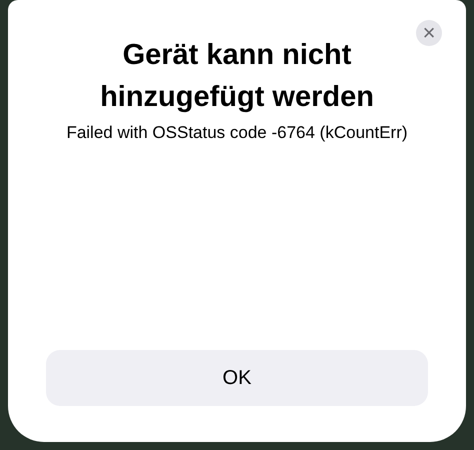 The width and height of the screenshot is (474, 450). What do you see at coordinates (429, 33) in the screenshot?
I see `close-button: ×` at bounding box center [429, 33].